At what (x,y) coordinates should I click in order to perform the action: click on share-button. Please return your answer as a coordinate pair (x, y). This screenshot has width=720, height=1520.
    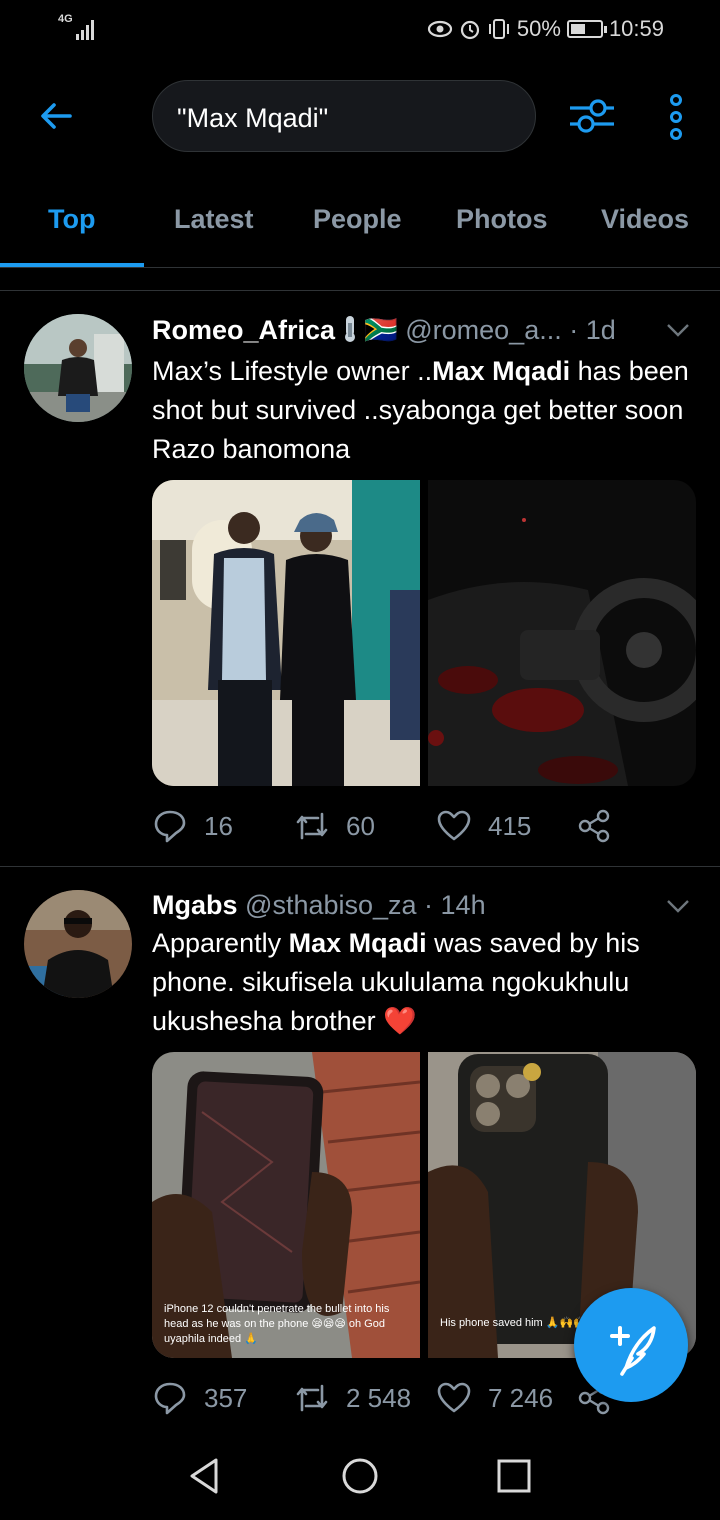
    Looking at the image, I should click on (594, 826).